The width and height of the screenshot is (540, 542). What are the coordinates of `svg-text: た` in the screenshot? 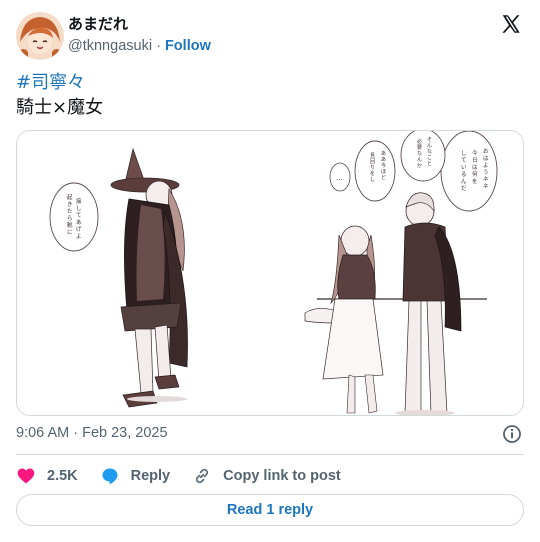 It's located at (70, 211).